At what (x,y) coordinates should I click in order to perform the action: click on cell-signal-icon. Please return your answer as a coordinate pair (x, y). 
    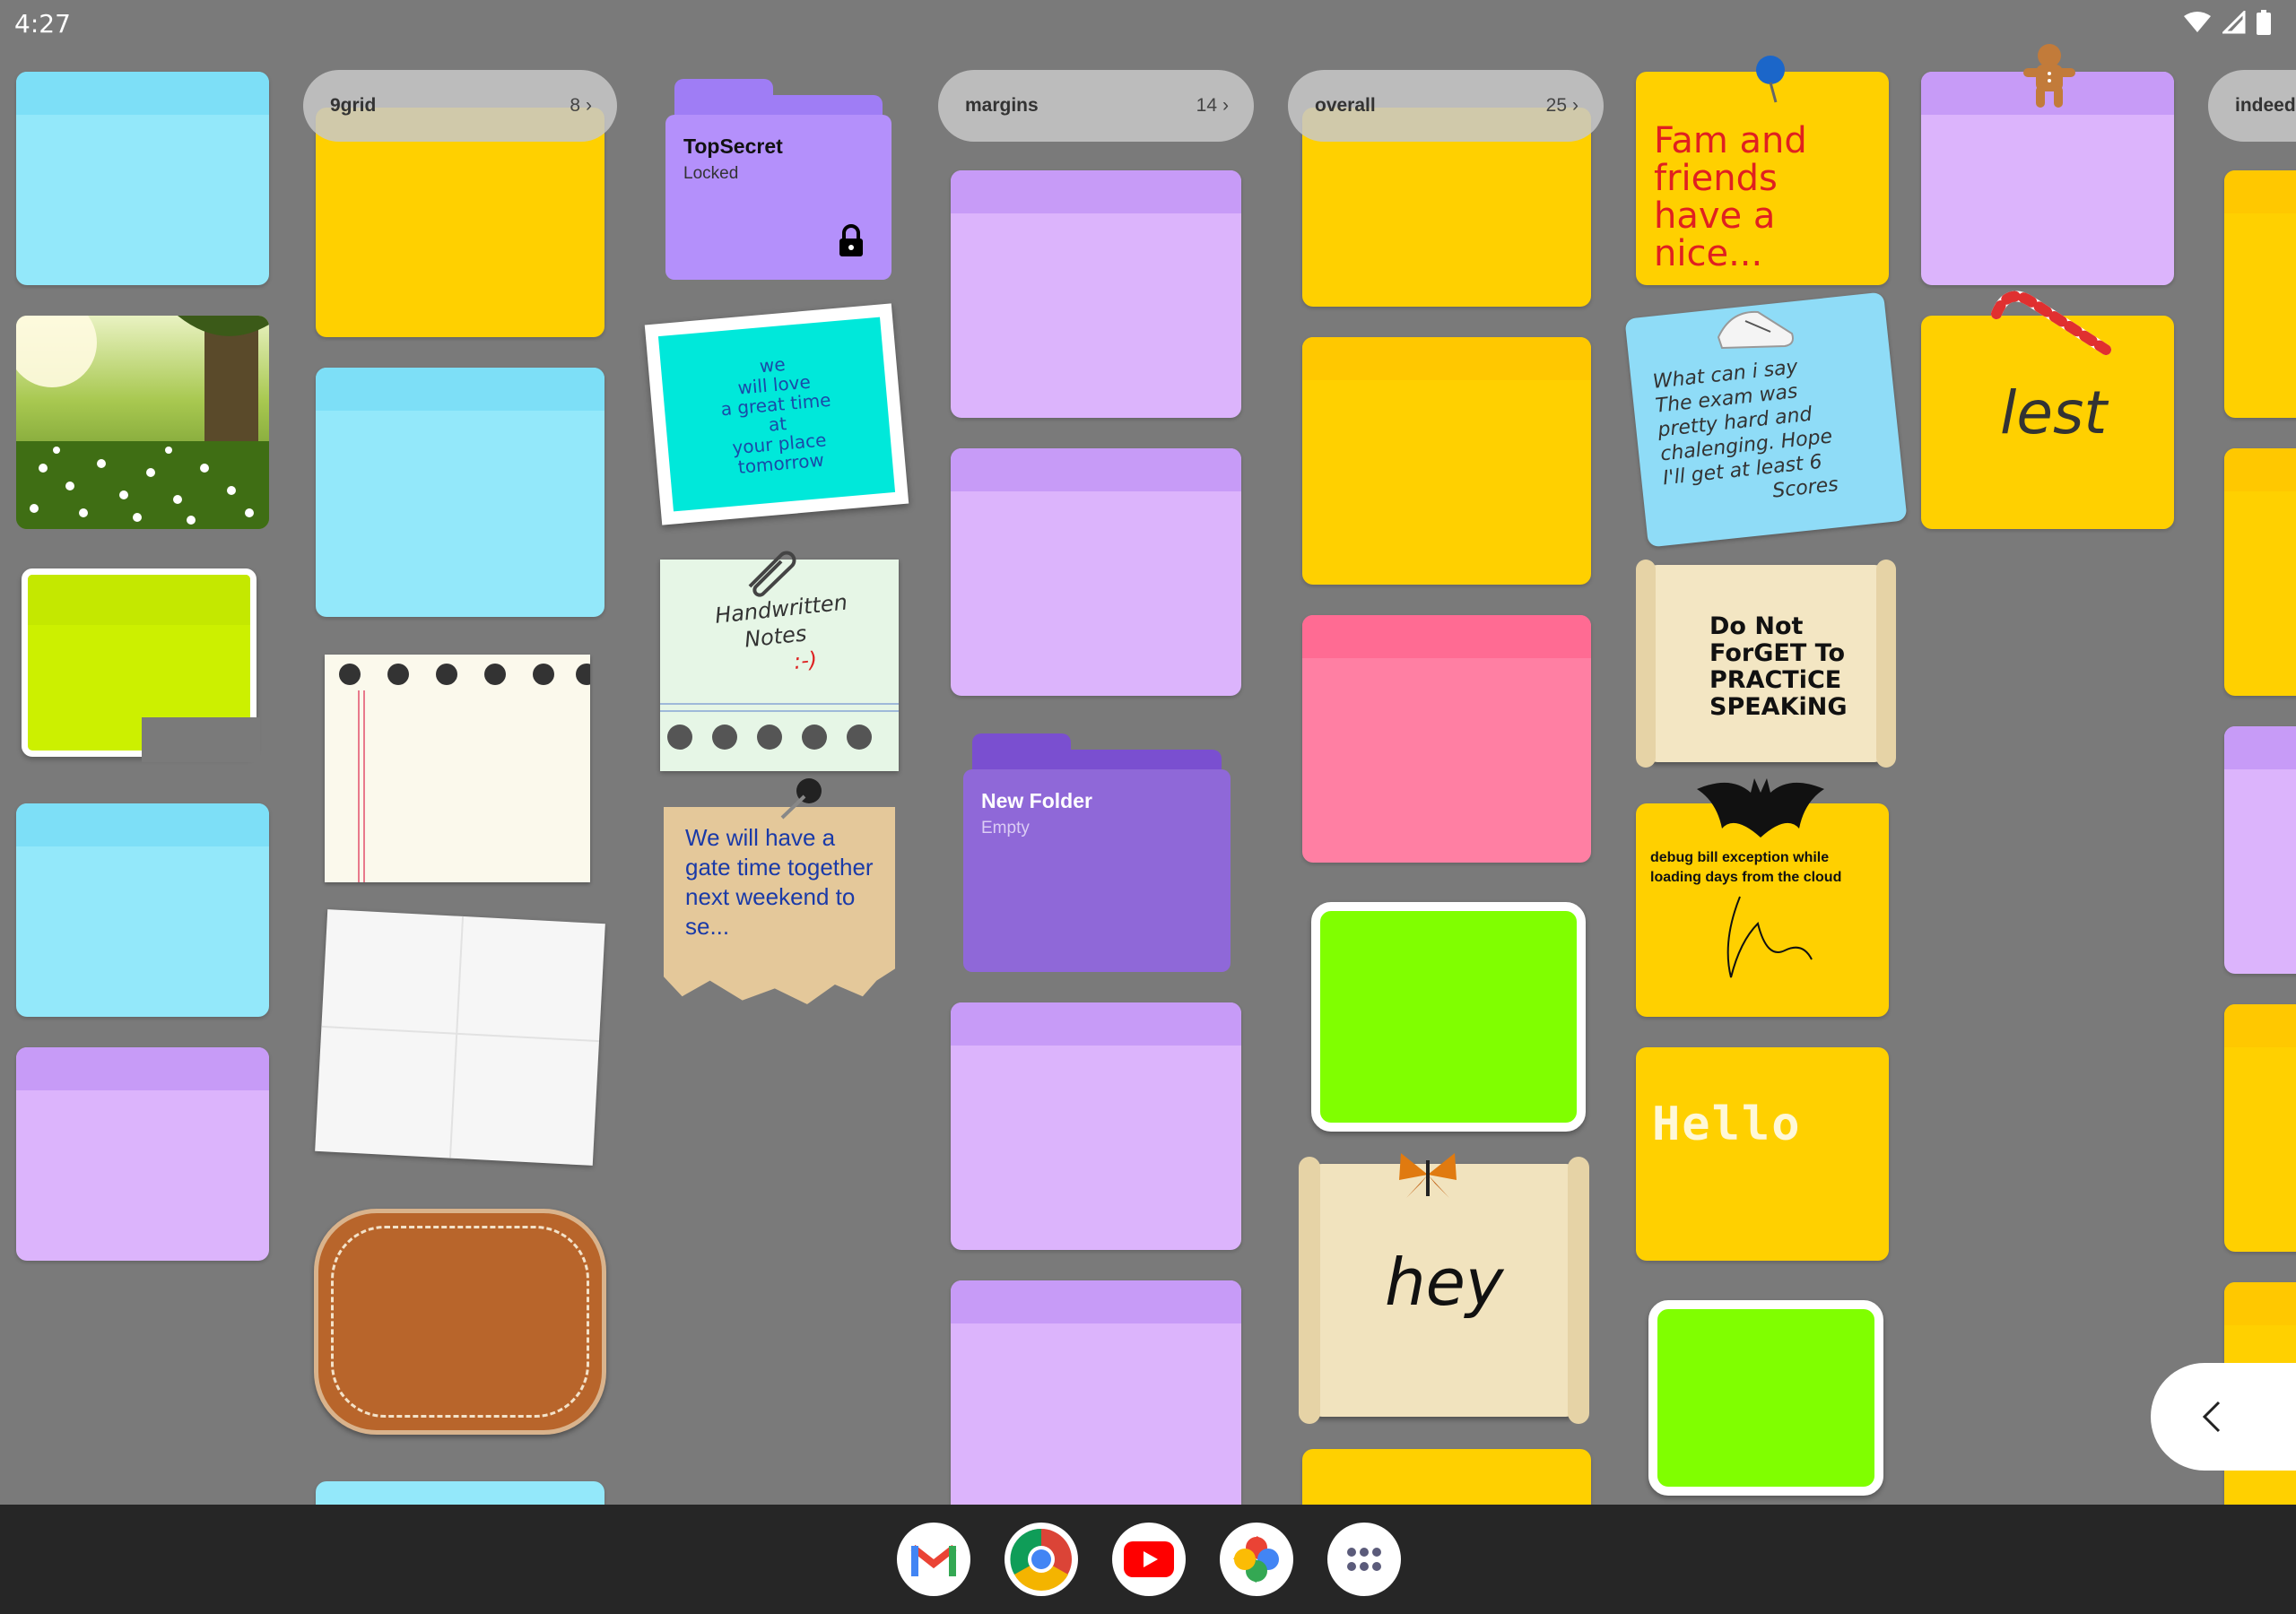
    Looking at the image, I should click on (2234, 22).